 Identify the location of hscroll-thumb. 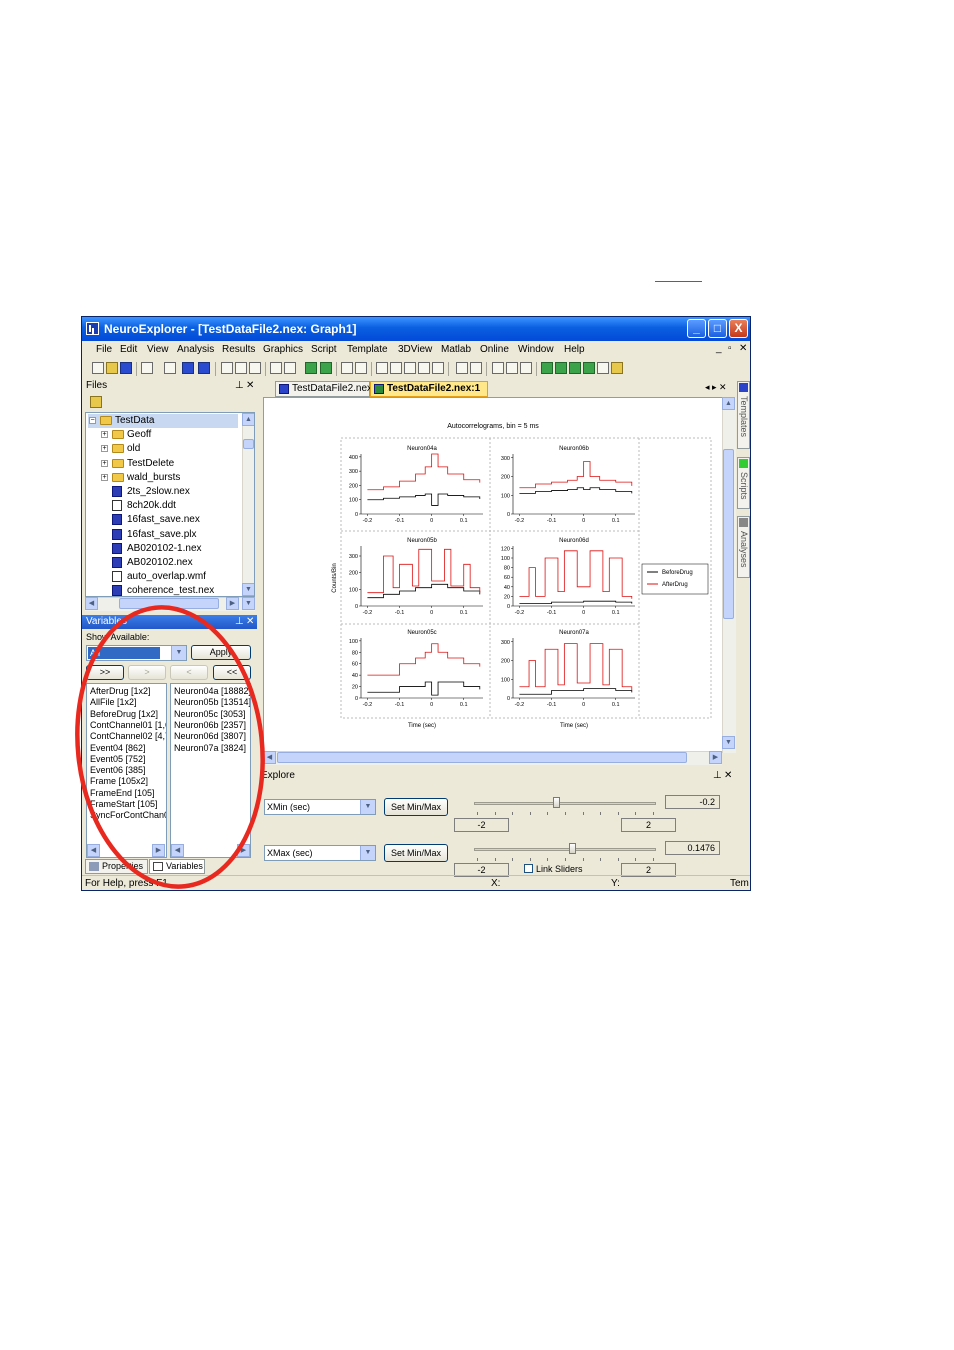
(482, 757).